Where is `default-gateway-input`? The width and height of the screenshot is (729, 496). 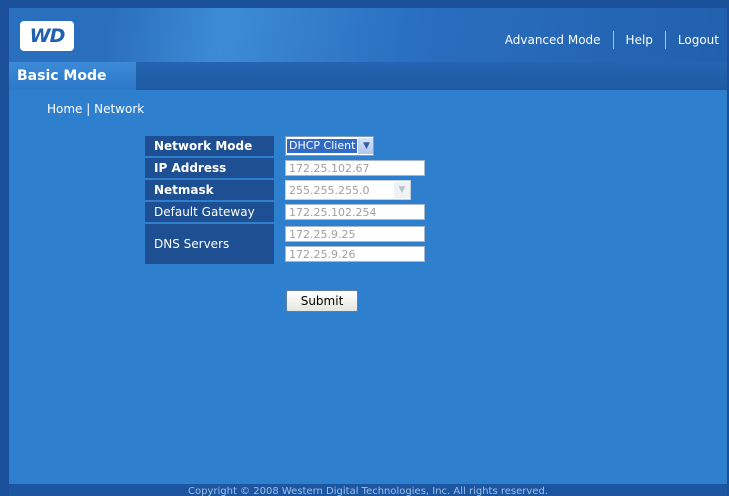
default-gateway-input is located at coordinates (355, 212).